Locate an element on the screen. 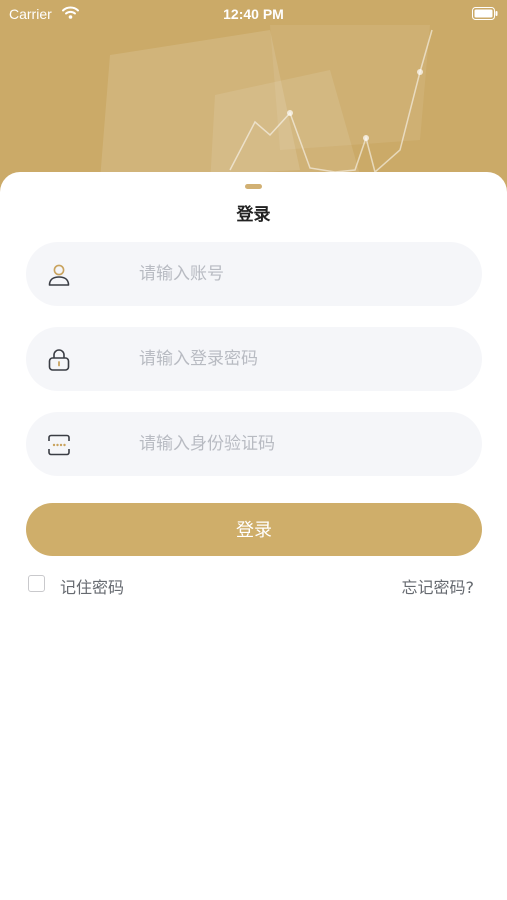 The height and width of the screenshot is (900, 507). user-icon is located at coordinates (59, 275).